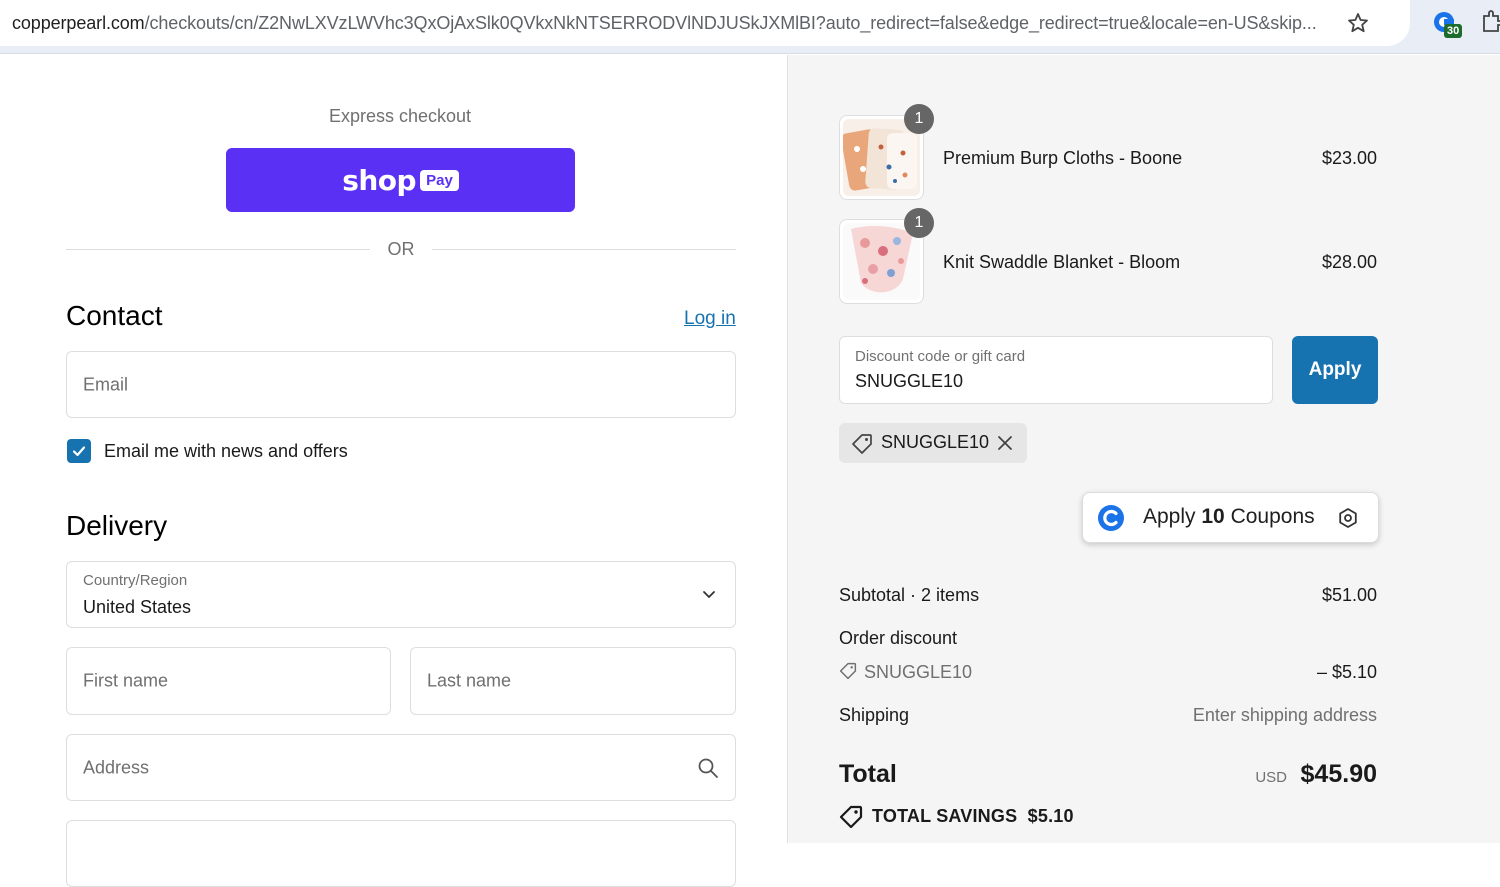 The image size is (1500, 887). Describe the element at coordinates (1346, 672) in the screenshot. I see `order-discount-value: – $5.10` at that location.